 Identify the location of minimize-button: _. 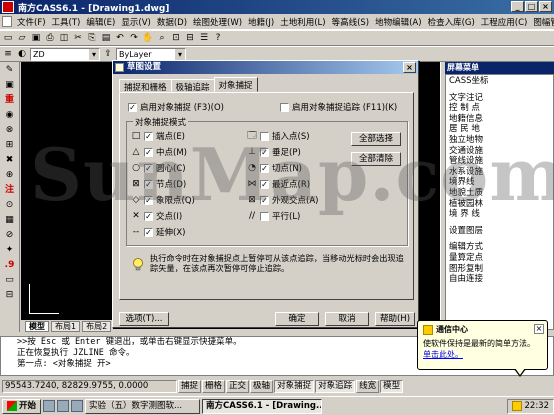
(517, 6).